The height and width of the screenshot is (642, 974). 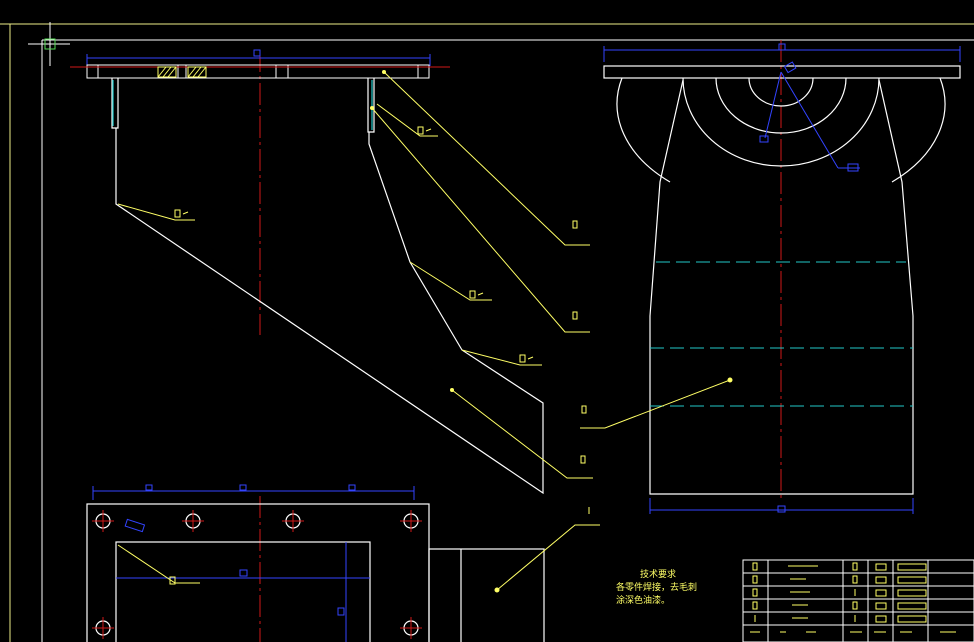 I want to click on ucs-cursor-icon, so click(x=49, y=44).